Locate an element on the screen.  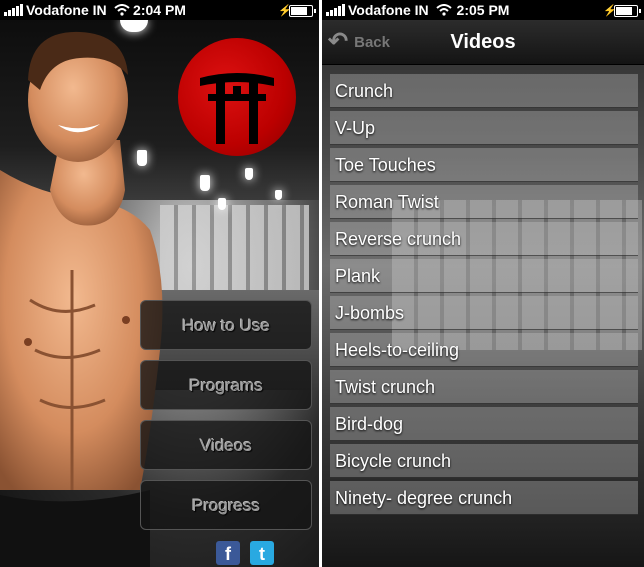
clock: 2:04 PM is located at coordinates (159, 10).